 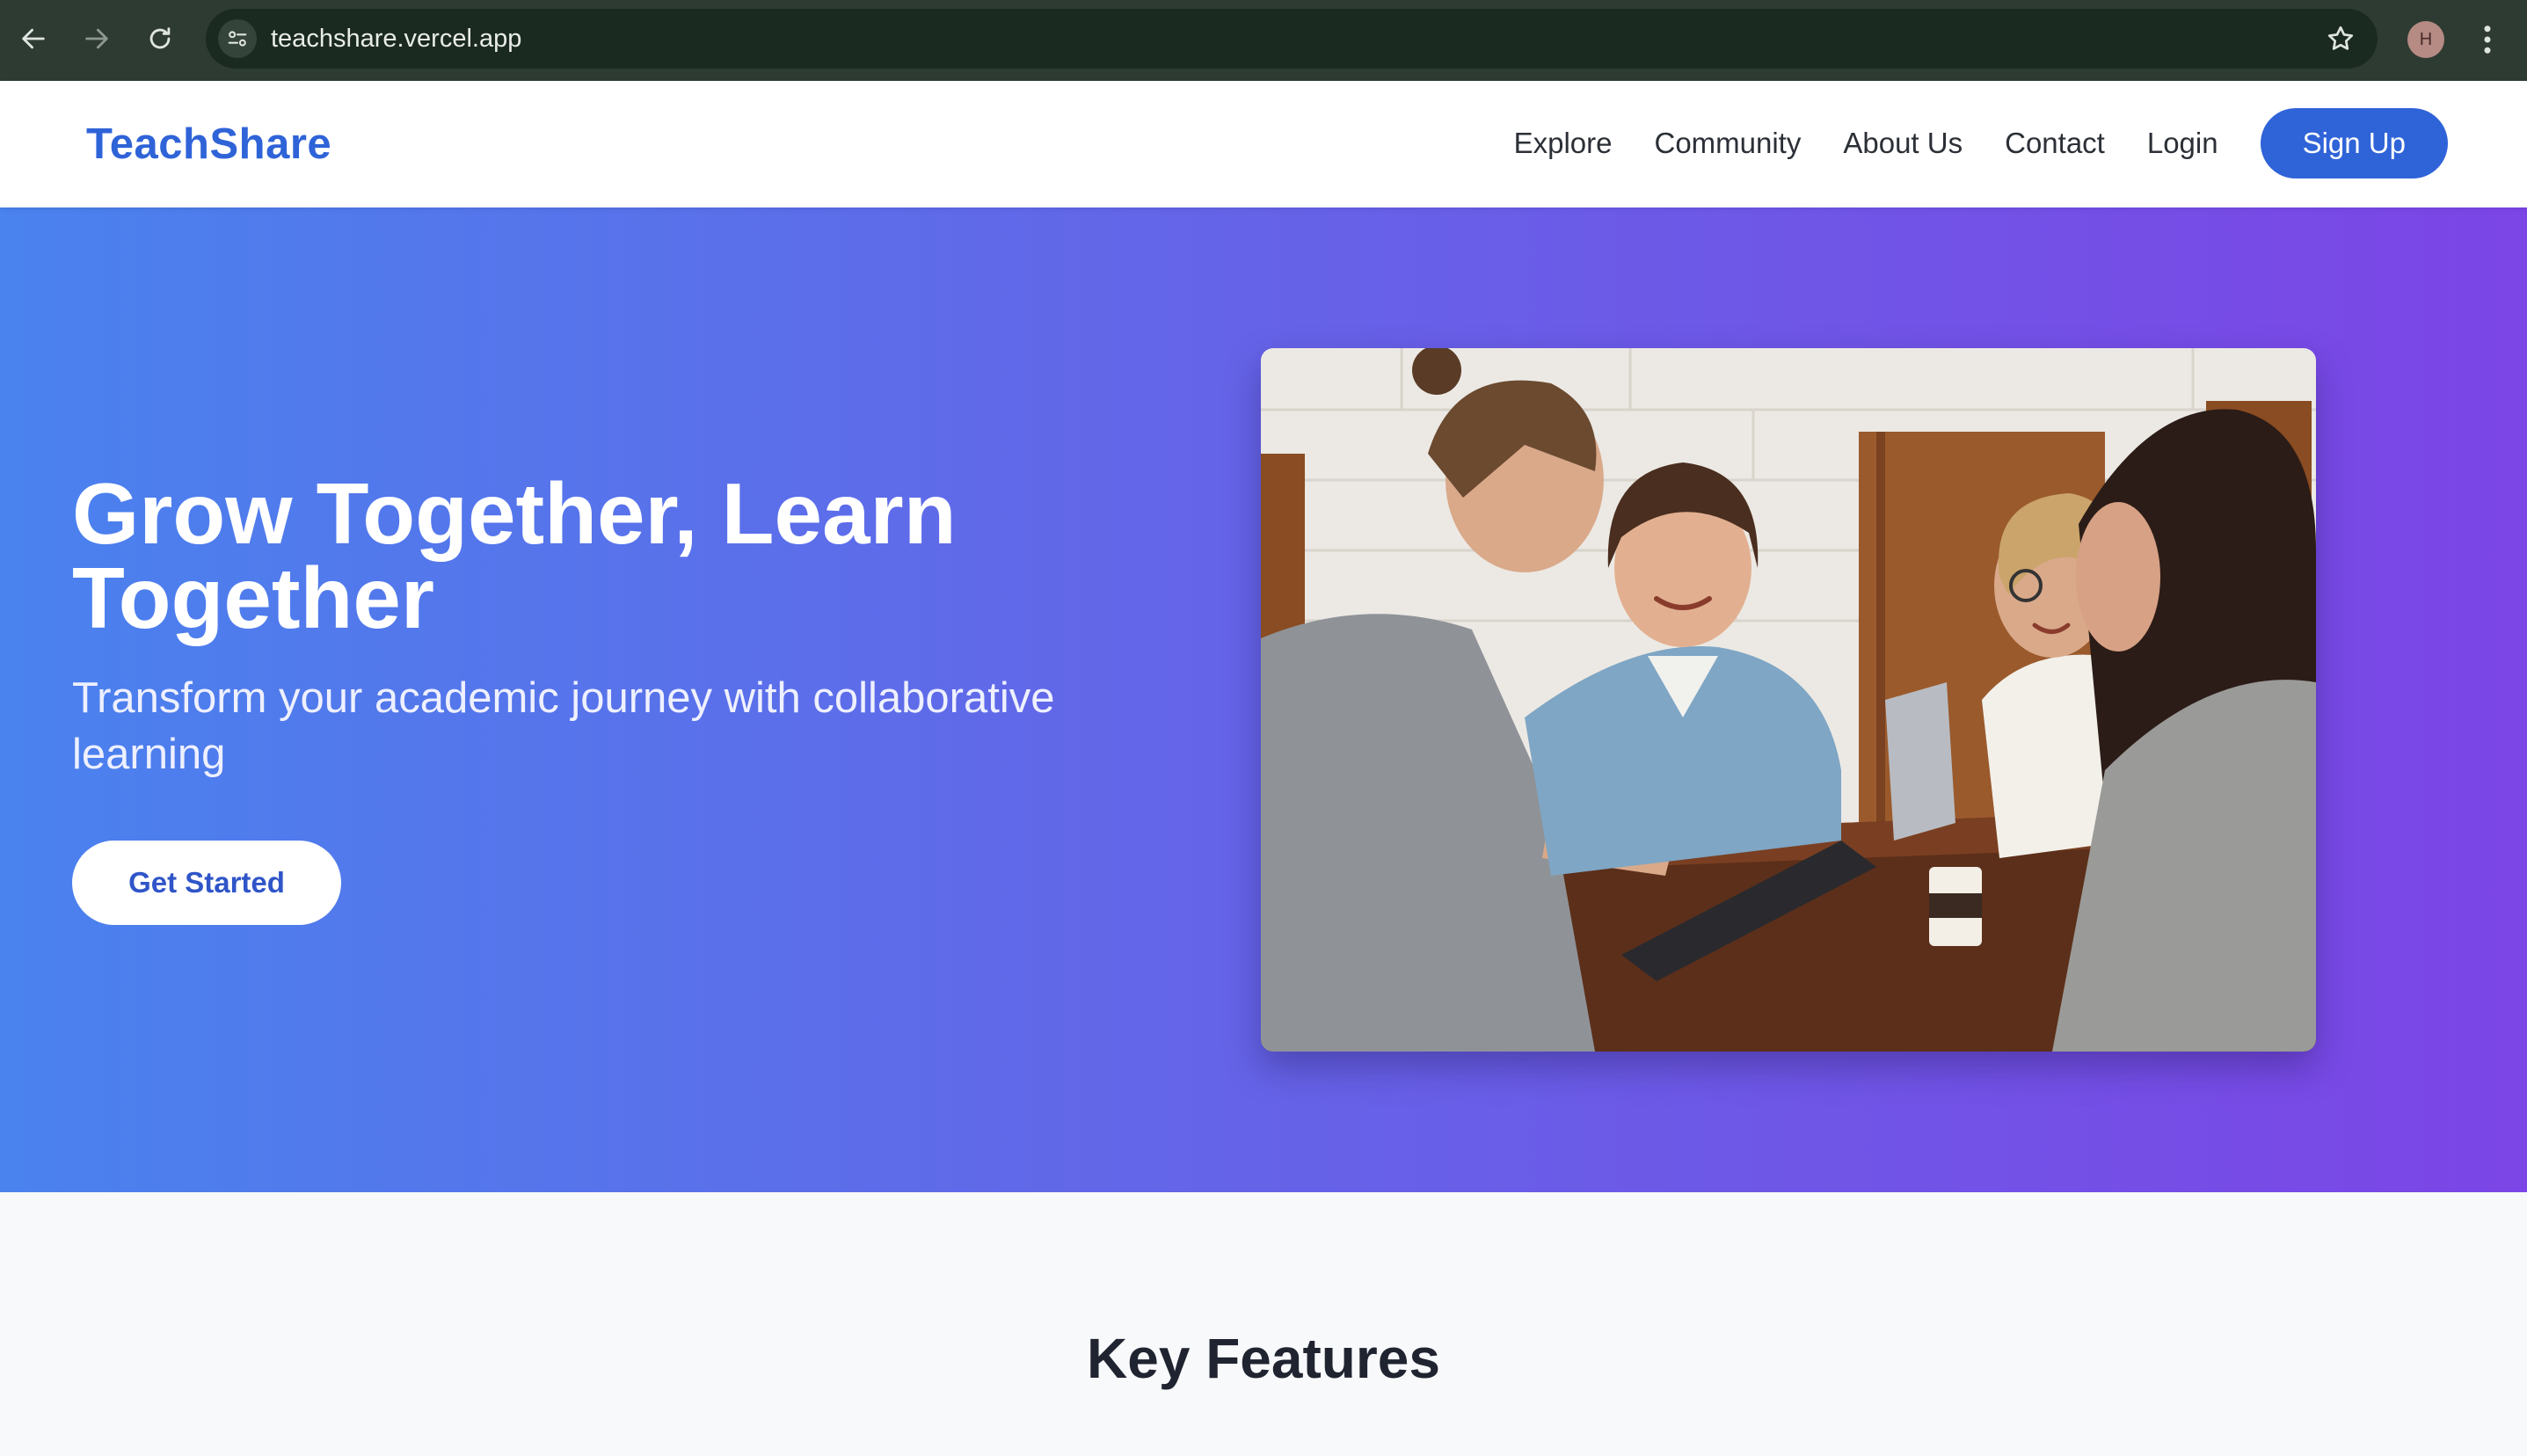 I want to click on forward-icon, so click(x=97, y=39).